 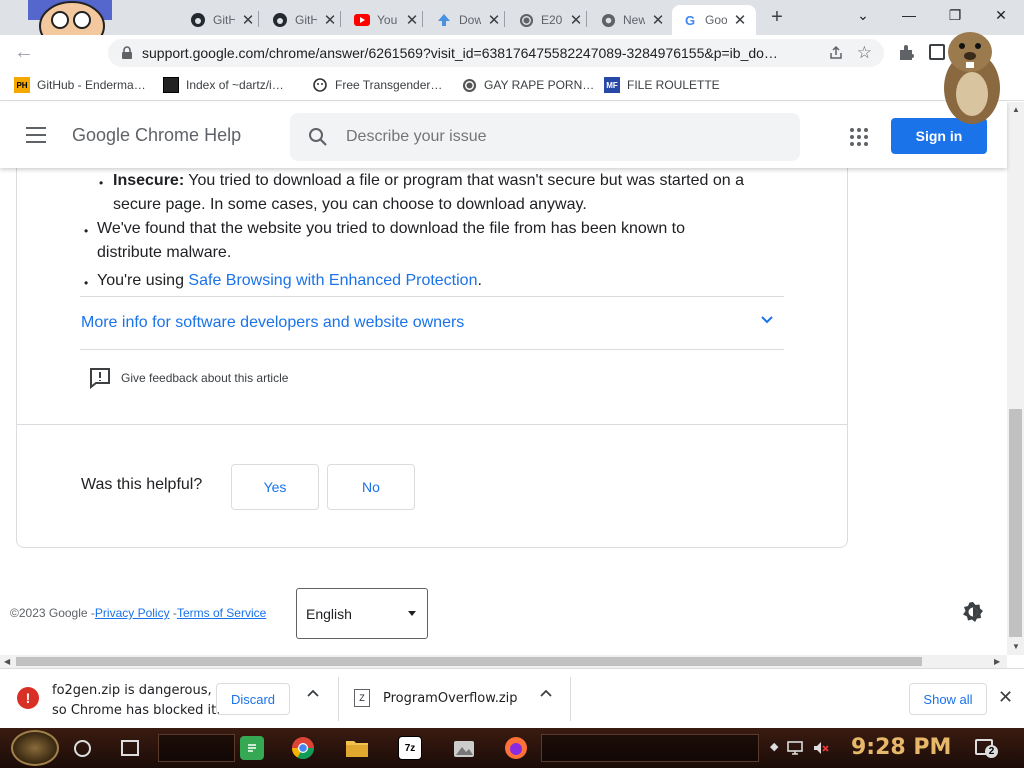 I want to click on chevron-down-icon, so click(x=767, y=320).